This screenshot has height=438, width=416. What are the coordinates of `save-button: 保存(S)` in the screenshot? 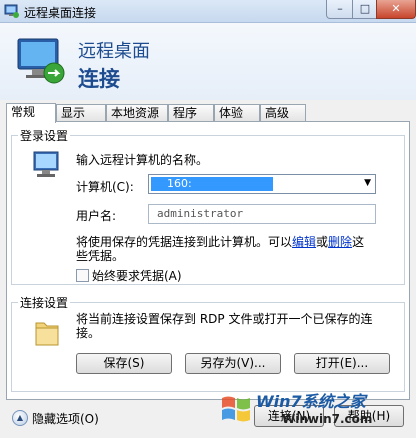 It's located at (124, 363).